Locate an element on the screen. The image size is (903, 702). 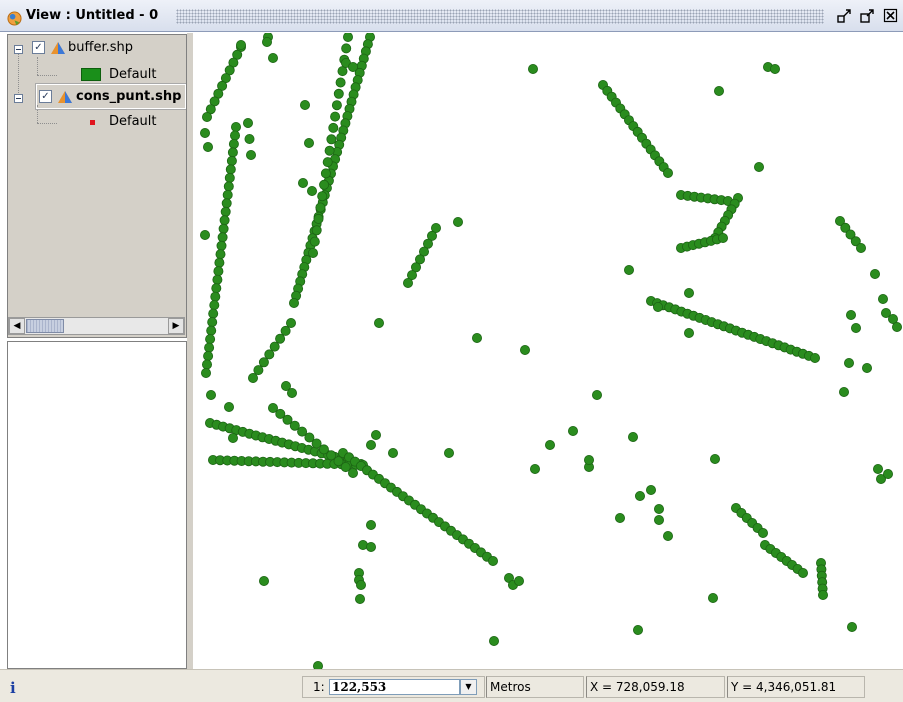
toc-horizontal-scrollbar: ◀ ▶ is located at coordinates (96, 326).